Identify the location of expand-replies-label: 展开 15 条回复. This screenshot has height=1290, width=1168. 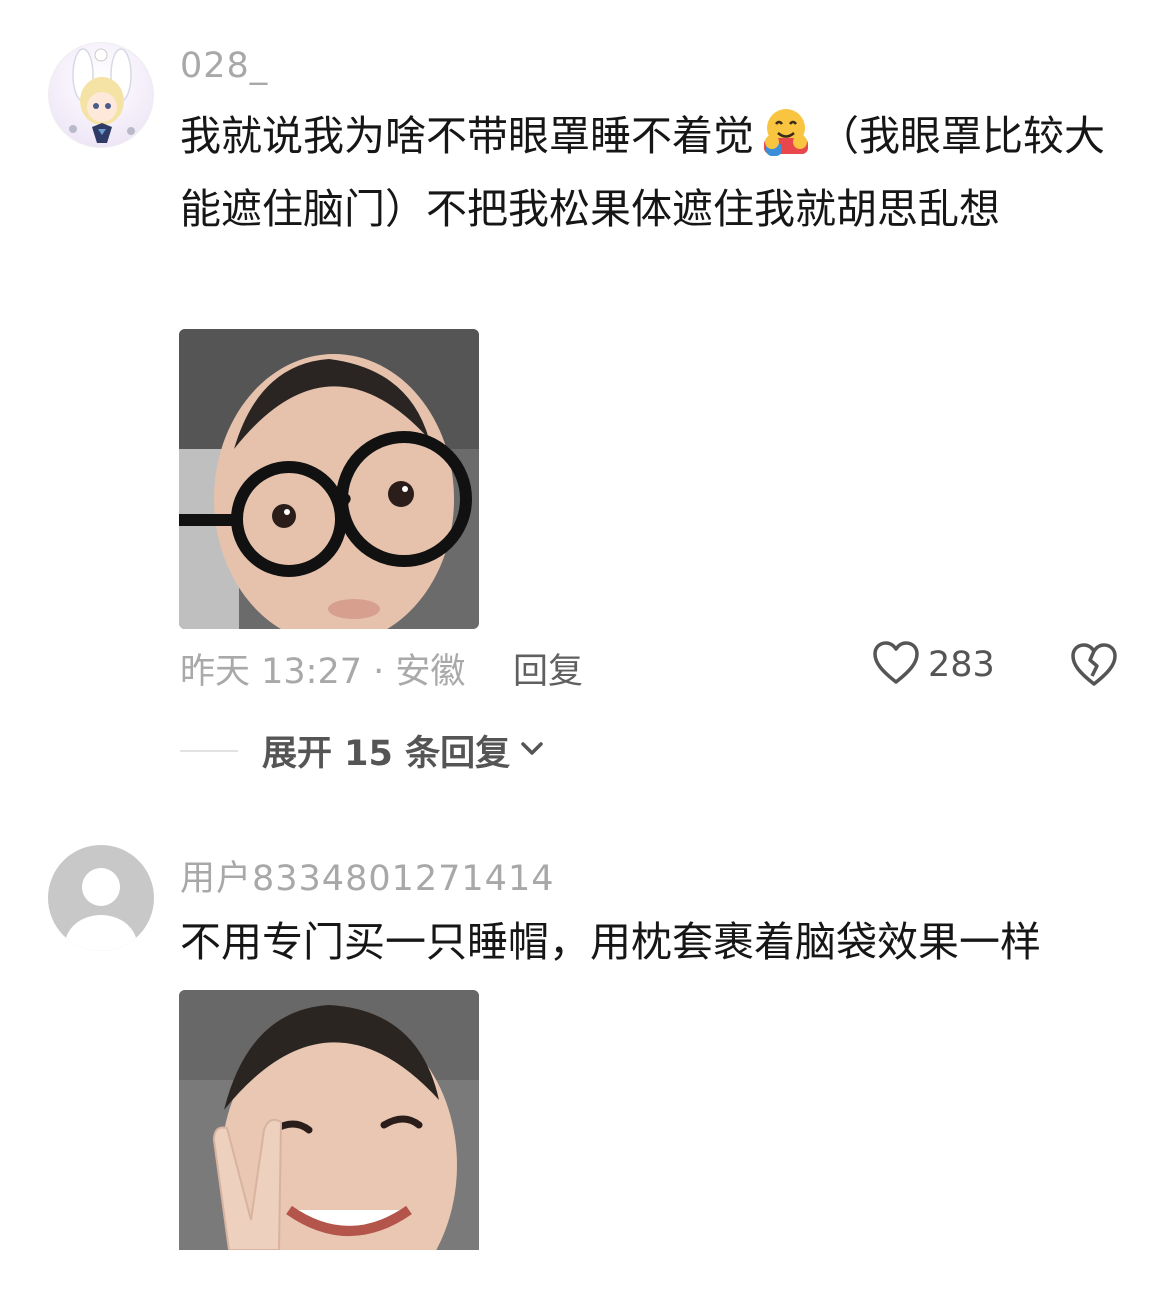
(386, 754).